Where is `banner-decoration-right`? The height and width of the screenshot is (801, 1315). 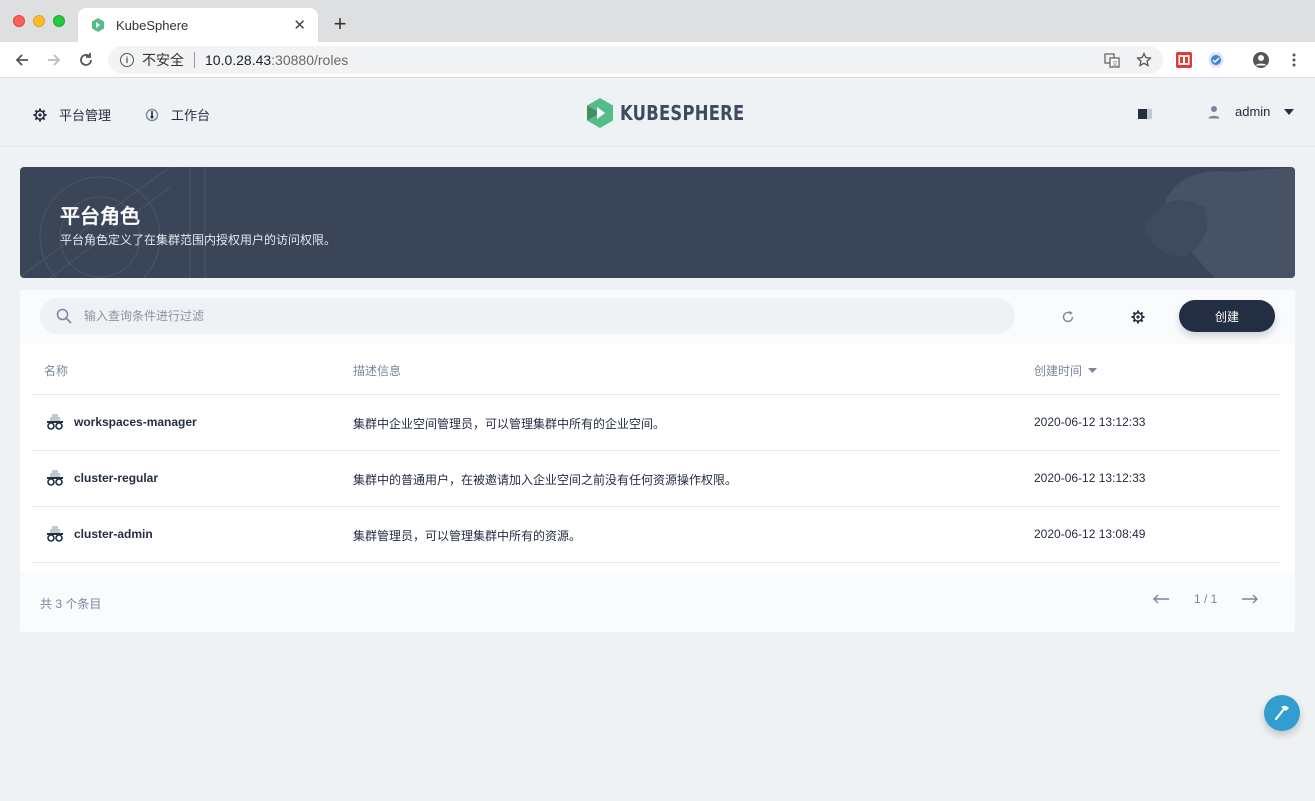 banner-decoration-right is located at coordinates (1220, 222).